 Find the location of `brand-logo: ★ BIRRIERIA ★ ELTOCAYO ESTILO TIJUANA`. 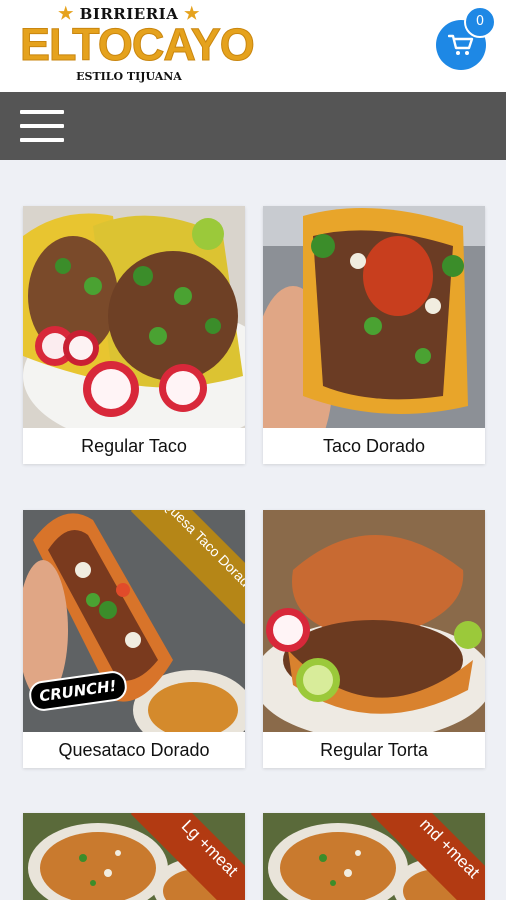

brand-logo: ★ BIRRIERIA ★ ELTOCAYO ESTILO TIJUANA is located at coordinates (138, 45).